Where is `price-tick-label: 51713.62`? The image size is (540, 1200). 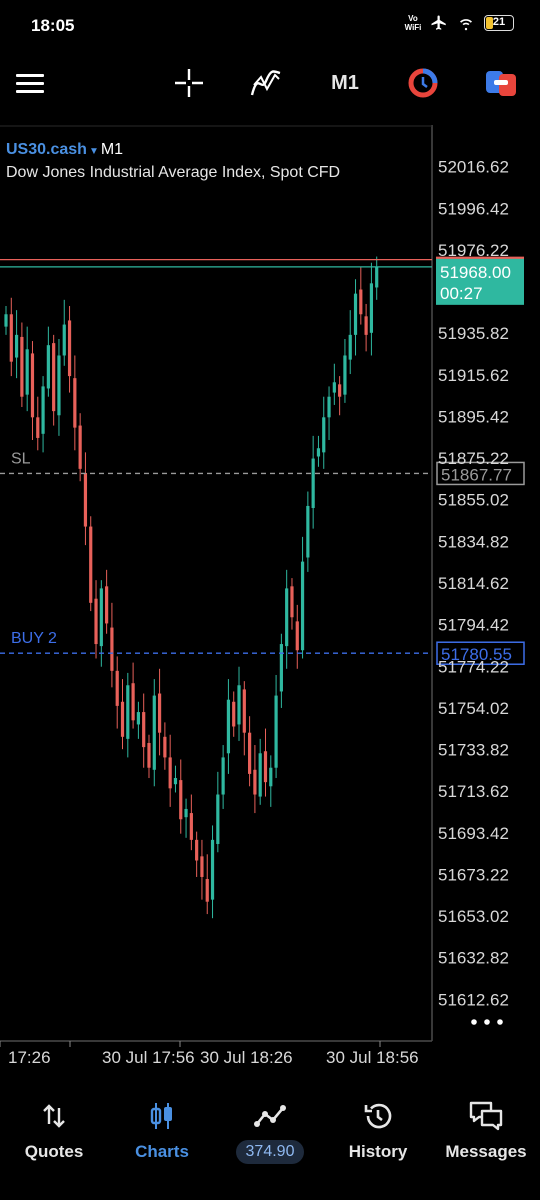 price-tick-label: 51713.62 is located at coordinates (473, 791).